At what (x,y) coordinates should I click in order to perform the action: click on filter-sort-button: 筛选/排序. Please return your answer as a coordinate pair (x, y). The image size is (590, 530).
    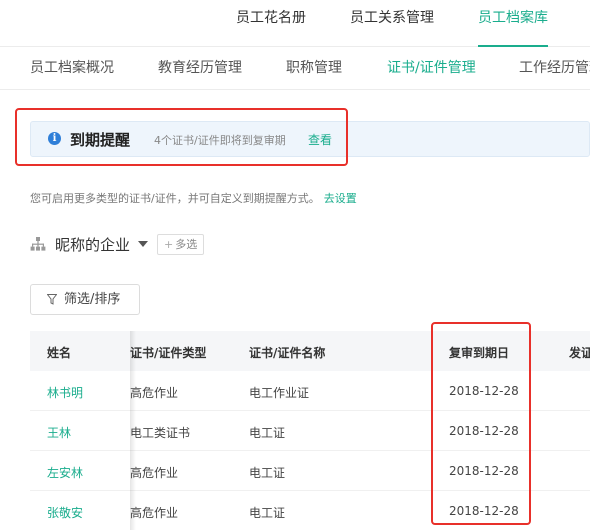
    Looking at the image, I should click on (85, 299).